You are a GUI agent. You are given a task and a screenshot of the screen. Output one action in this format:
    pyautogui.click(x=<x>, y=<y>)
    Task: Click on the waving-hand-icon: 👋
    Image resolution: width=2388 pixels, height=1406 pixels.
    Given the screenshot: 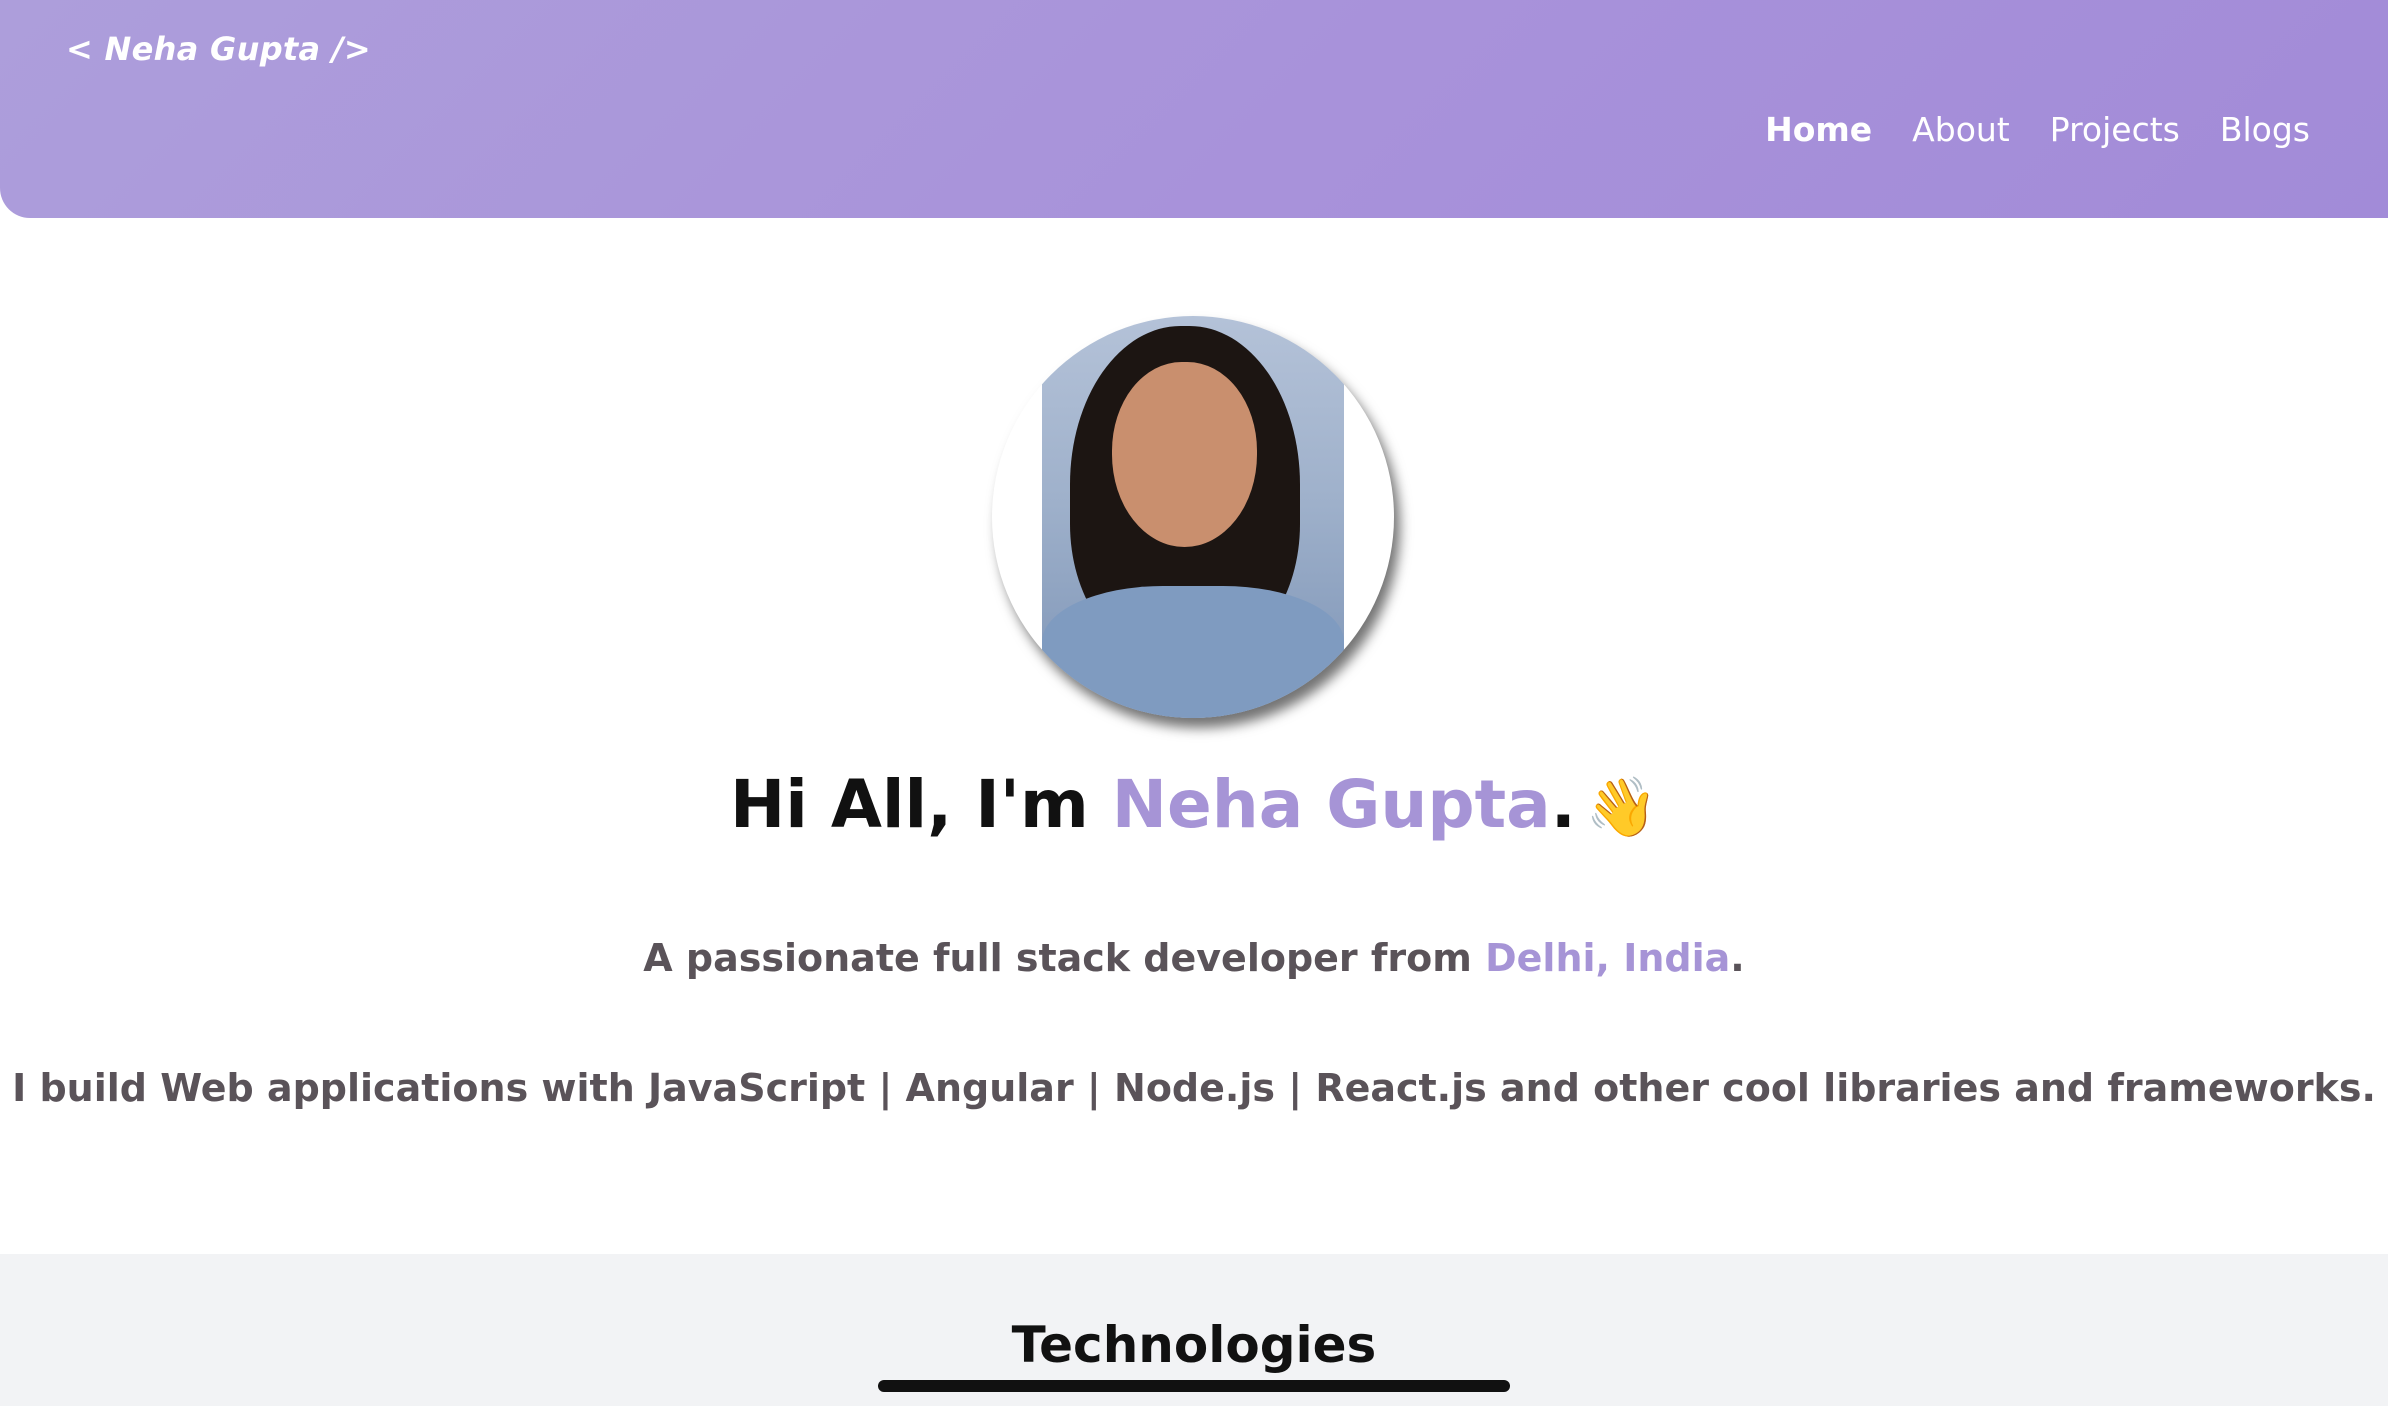 What is the action you would take?
    pyautogui.click(x=1622, y=807)
    